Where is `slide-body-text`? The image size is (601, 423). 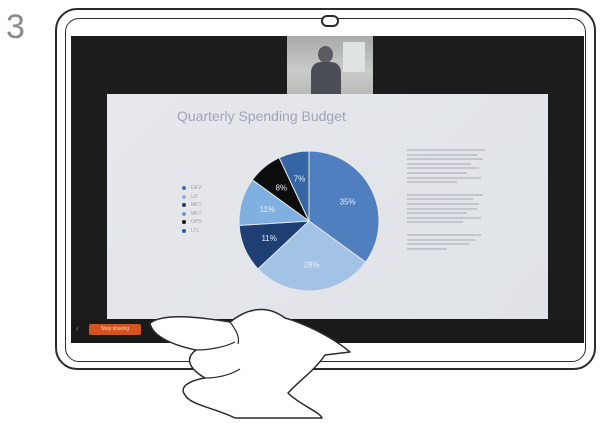
slide-body-text is located at coordinates (447, 200).